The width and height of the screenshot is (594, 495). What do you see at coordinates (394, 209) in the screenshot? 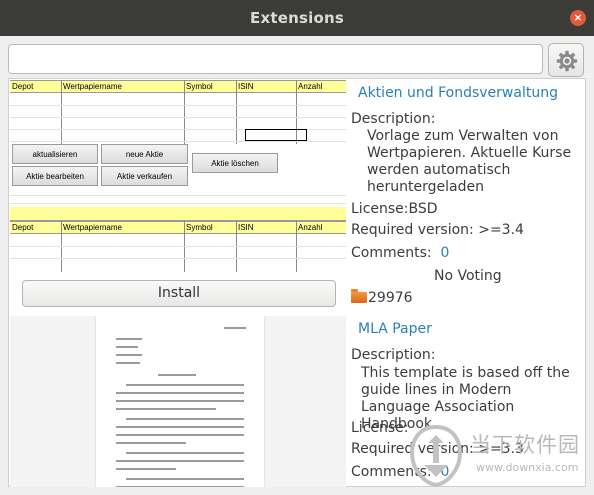
I see `license-line: License:BSD` at bounding box center [394, 209].